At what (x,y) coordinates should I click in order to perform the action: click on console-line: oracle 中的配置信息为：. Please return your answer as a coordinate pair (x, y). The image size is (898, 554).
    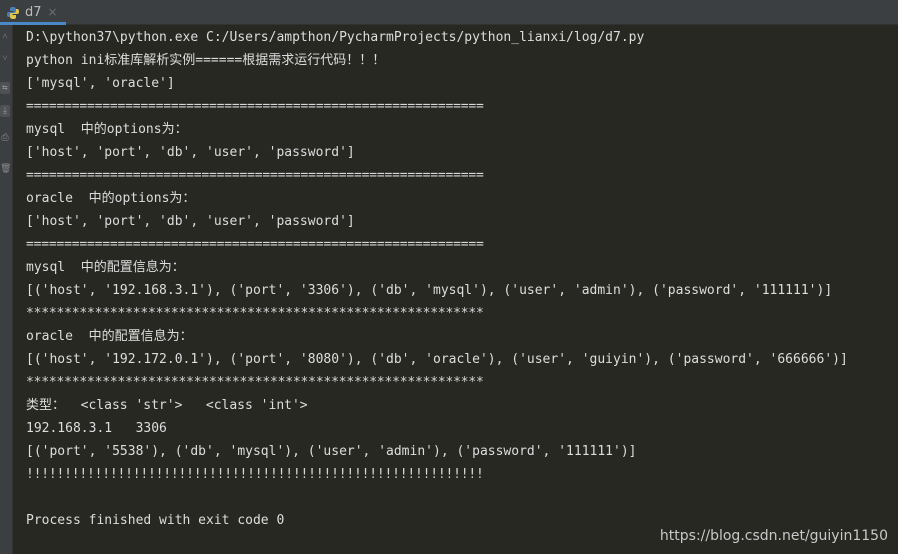
    Looking at the image, I should click on (109, 336).